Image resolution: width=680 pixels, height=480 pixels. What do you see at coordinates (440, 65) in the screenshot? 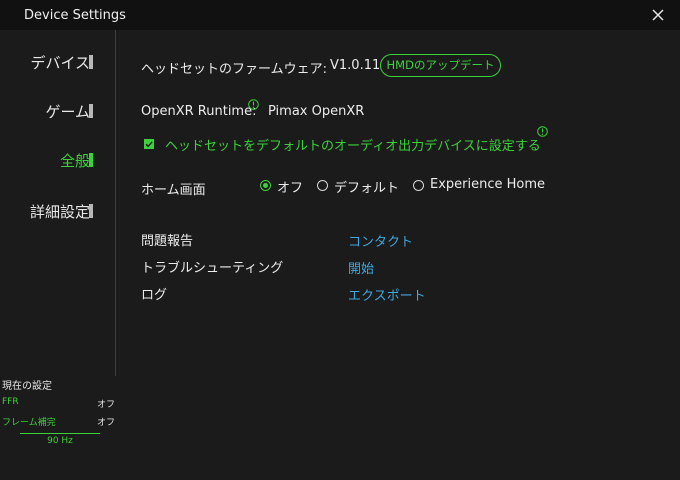
I see `hmd-update-button: HMDのアップデート` at bounding box center [440, 65].